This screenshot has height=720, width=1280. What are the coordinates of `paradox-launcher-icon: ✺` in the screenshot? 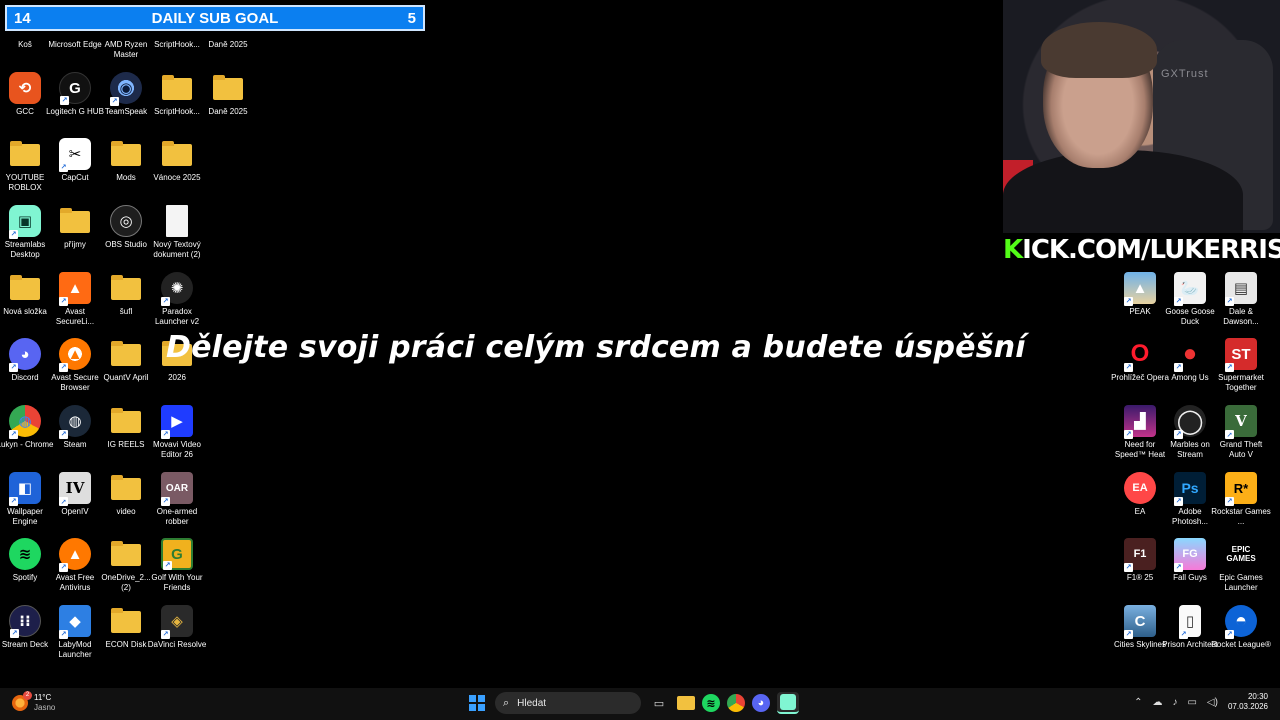 It's located at (177, 289).